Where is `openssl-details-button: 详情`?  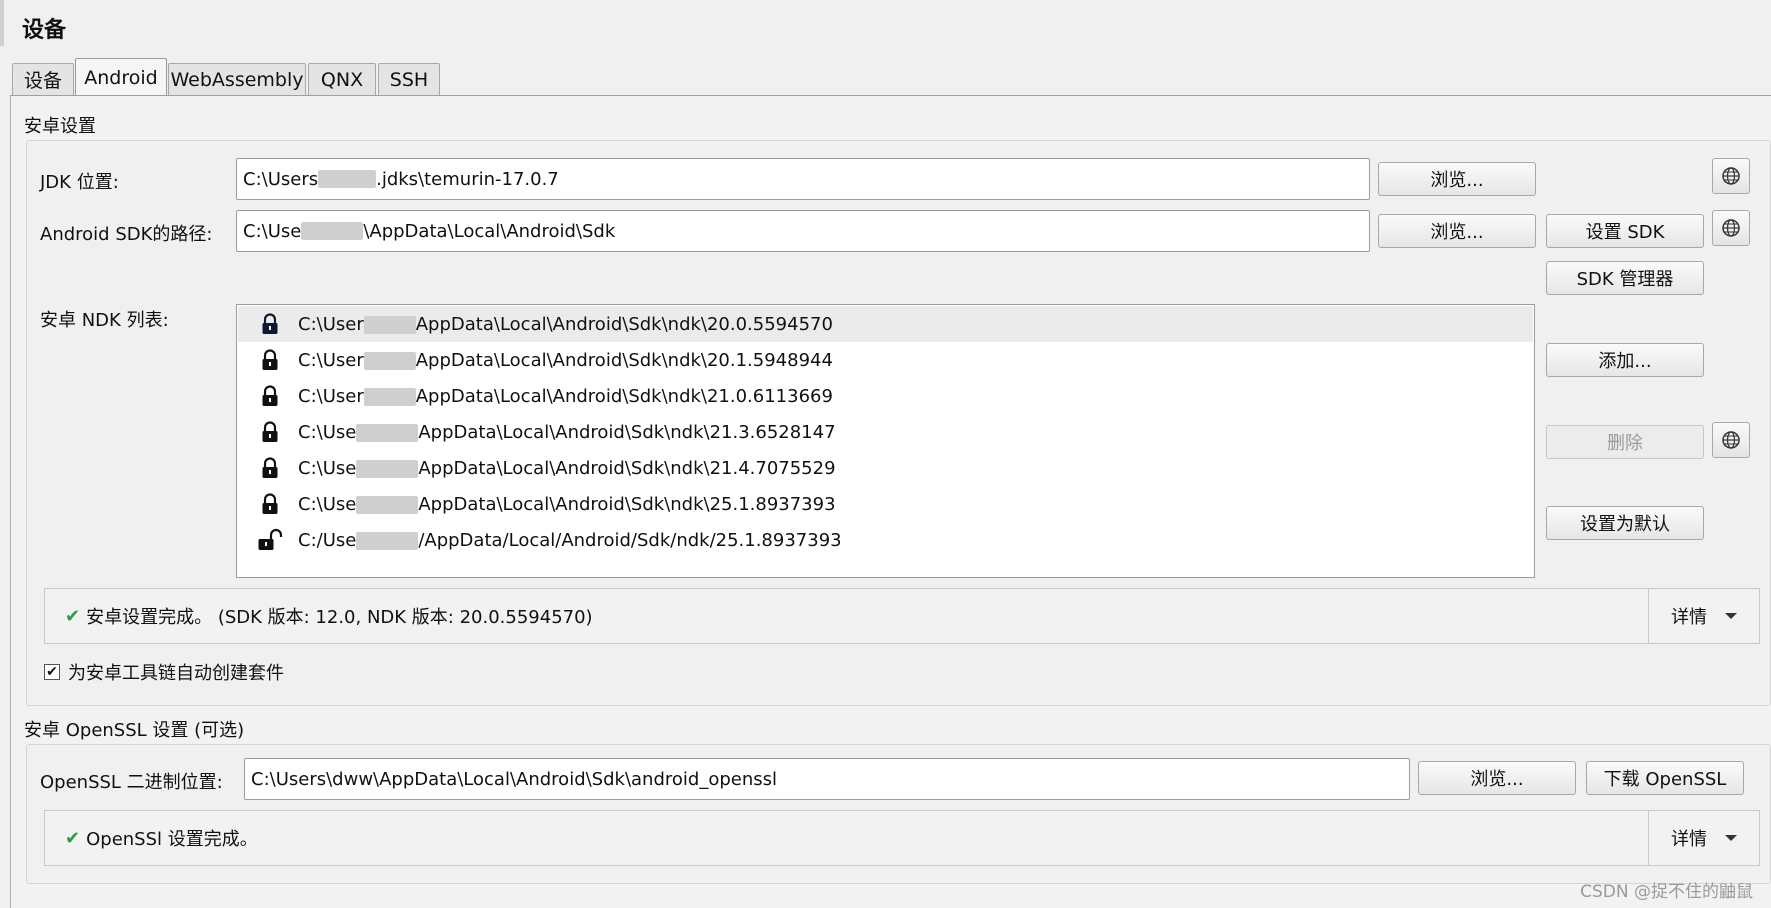 openssl-details-button: 详情 is located at coordinates (1703, 838).